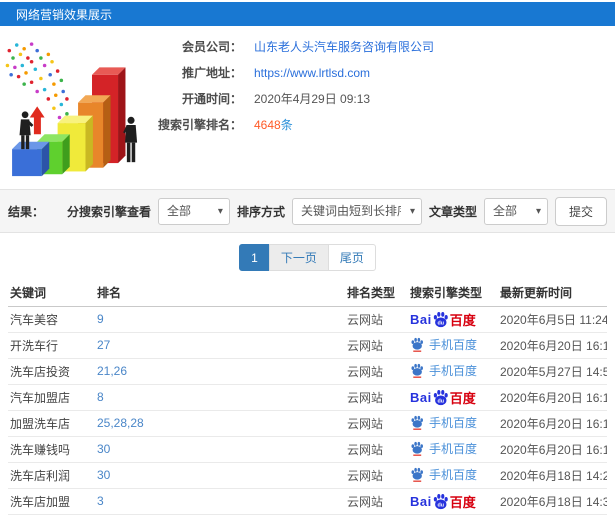 The image size is (615, 520). Describe the element at coordinates (220, 319) in the screenshot. I see `rank-cell: 9` at that location.